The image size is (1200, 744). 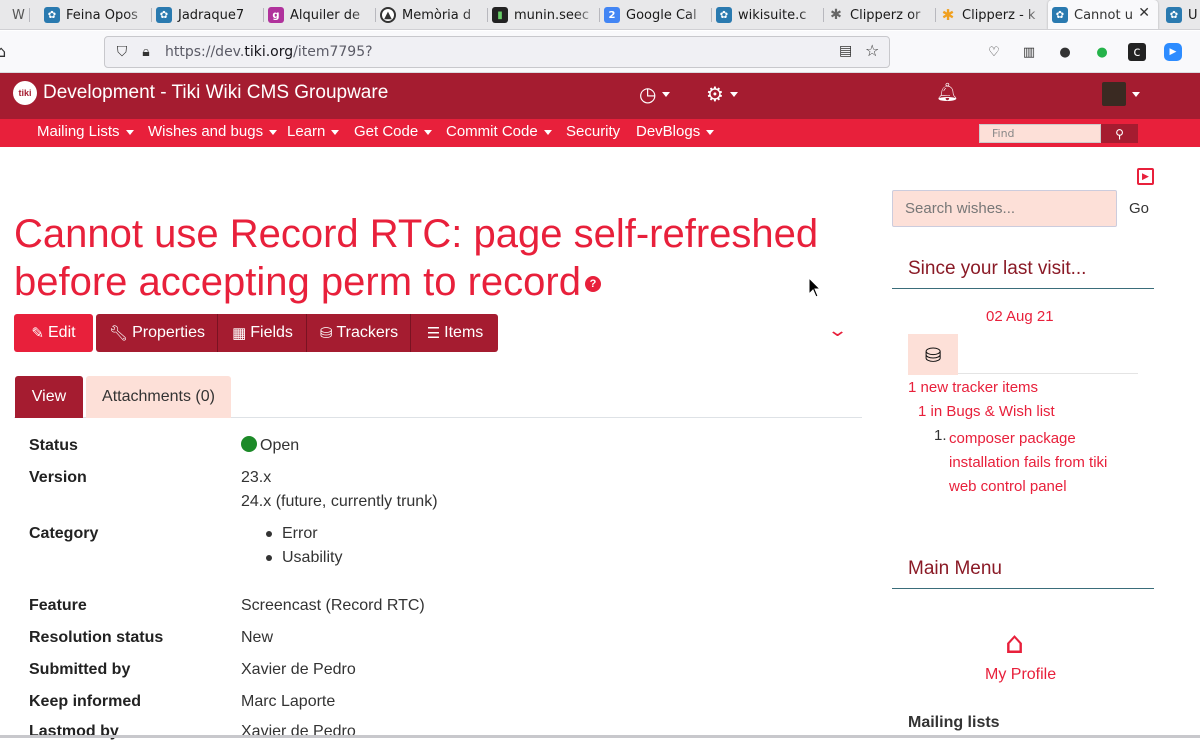 I want to click on browser-tab: ✿ wikisuite.c, so click(x=768, y=14).